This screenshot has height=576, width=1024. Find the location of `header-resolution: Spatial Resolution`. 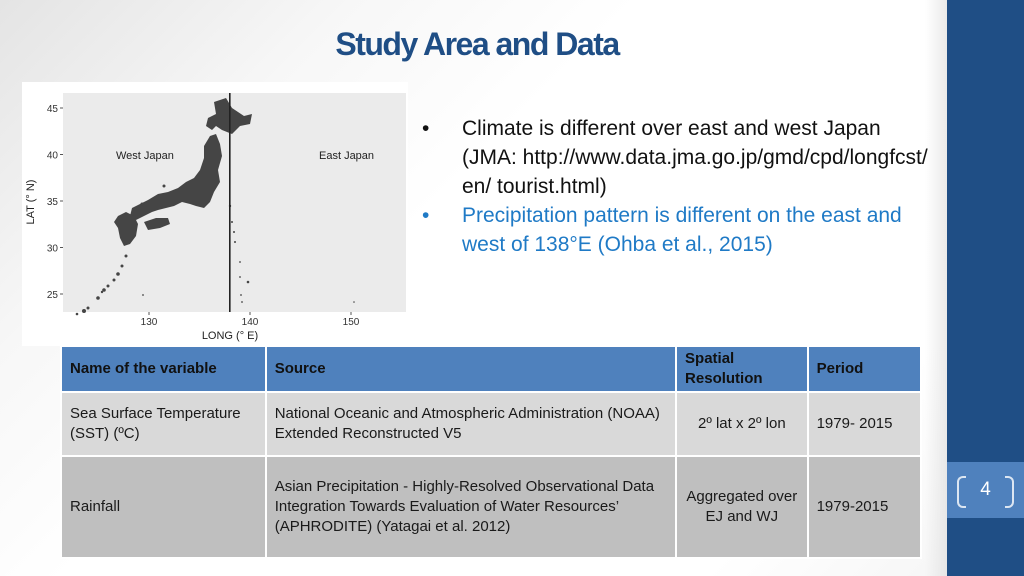

header-resolution: Spatial Resolution is located at coordinates (742, 369).